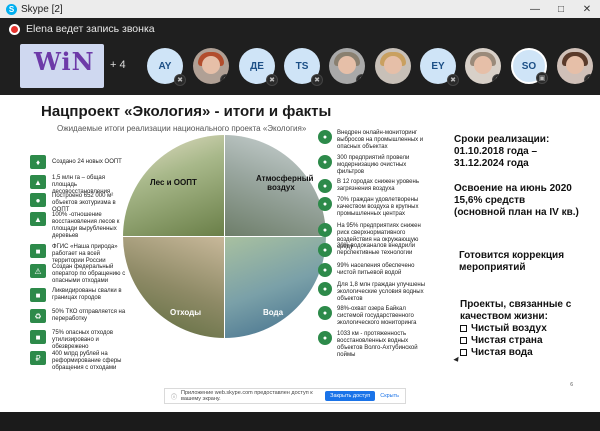 The height and width of the screenshot is (431, 600). What do you see at coordinates (571, 385) in the screenshot?
I see `slide-page-number: 6` at bounding box center [571, 385].